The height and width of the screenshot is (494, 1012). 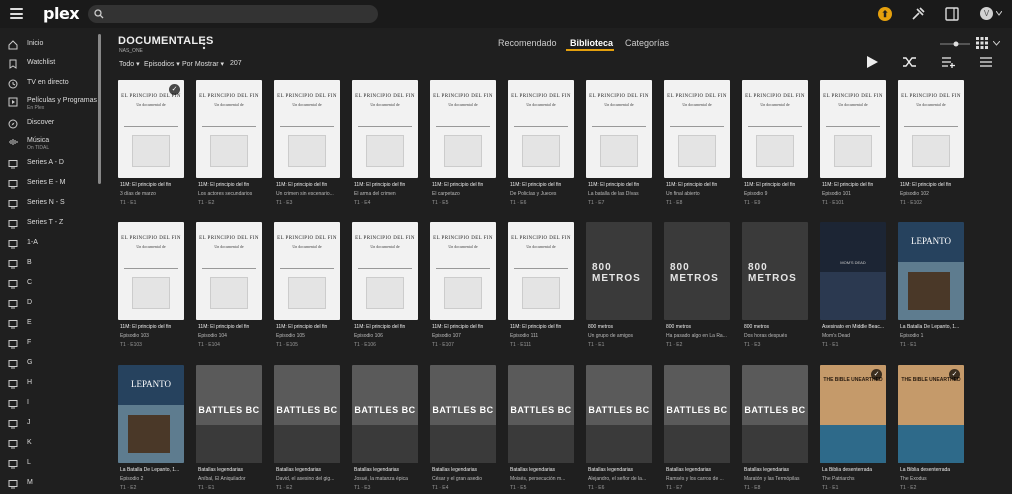 What do you see at coordinates (99, 109) in the screenshot?
I see `sidebar-scrollbar` at bounding box center [99, 109].